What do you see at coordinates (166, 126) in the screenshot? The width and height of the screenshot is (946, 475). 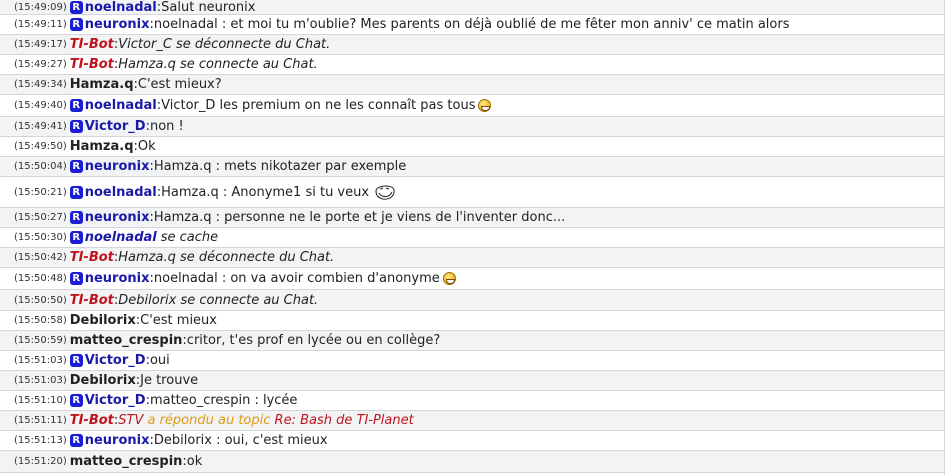 I see `message-text: non !` at bounding box center [166, 126].